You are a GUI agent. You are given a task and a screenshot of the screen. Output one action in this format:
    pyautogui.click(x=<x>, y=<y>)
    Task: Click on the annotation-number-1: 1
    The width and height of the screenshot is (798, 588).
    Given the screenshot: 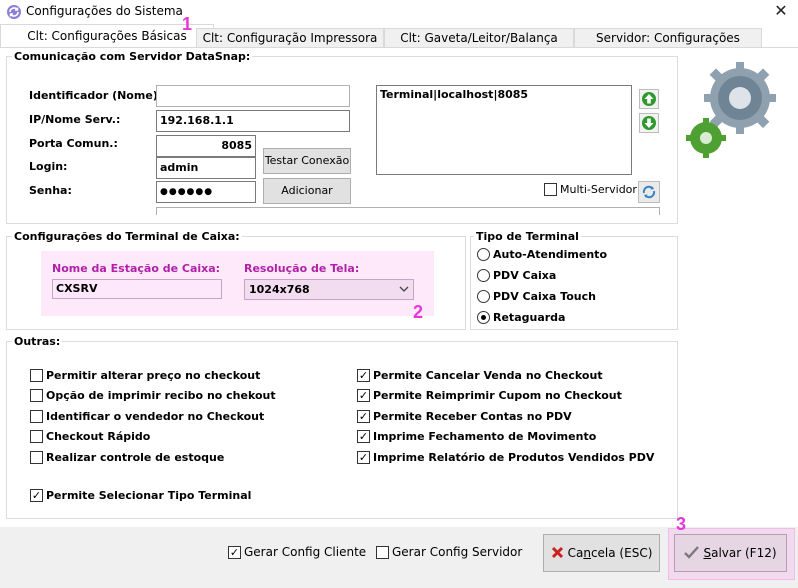 What is the action you would take?
    pyautogui.click(x=187, y=24)
    